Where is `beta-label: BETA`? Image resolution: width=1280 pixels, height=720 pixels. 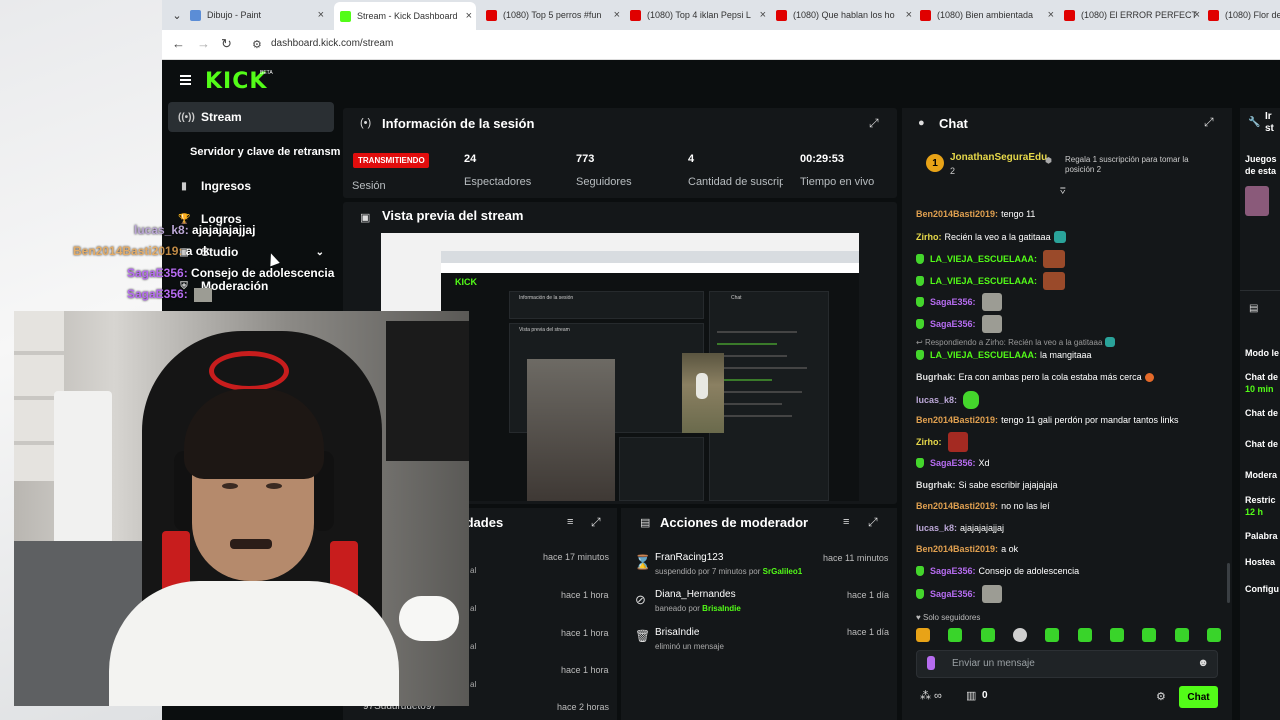 beta-label: BETA is located at coordinates (266, 73).